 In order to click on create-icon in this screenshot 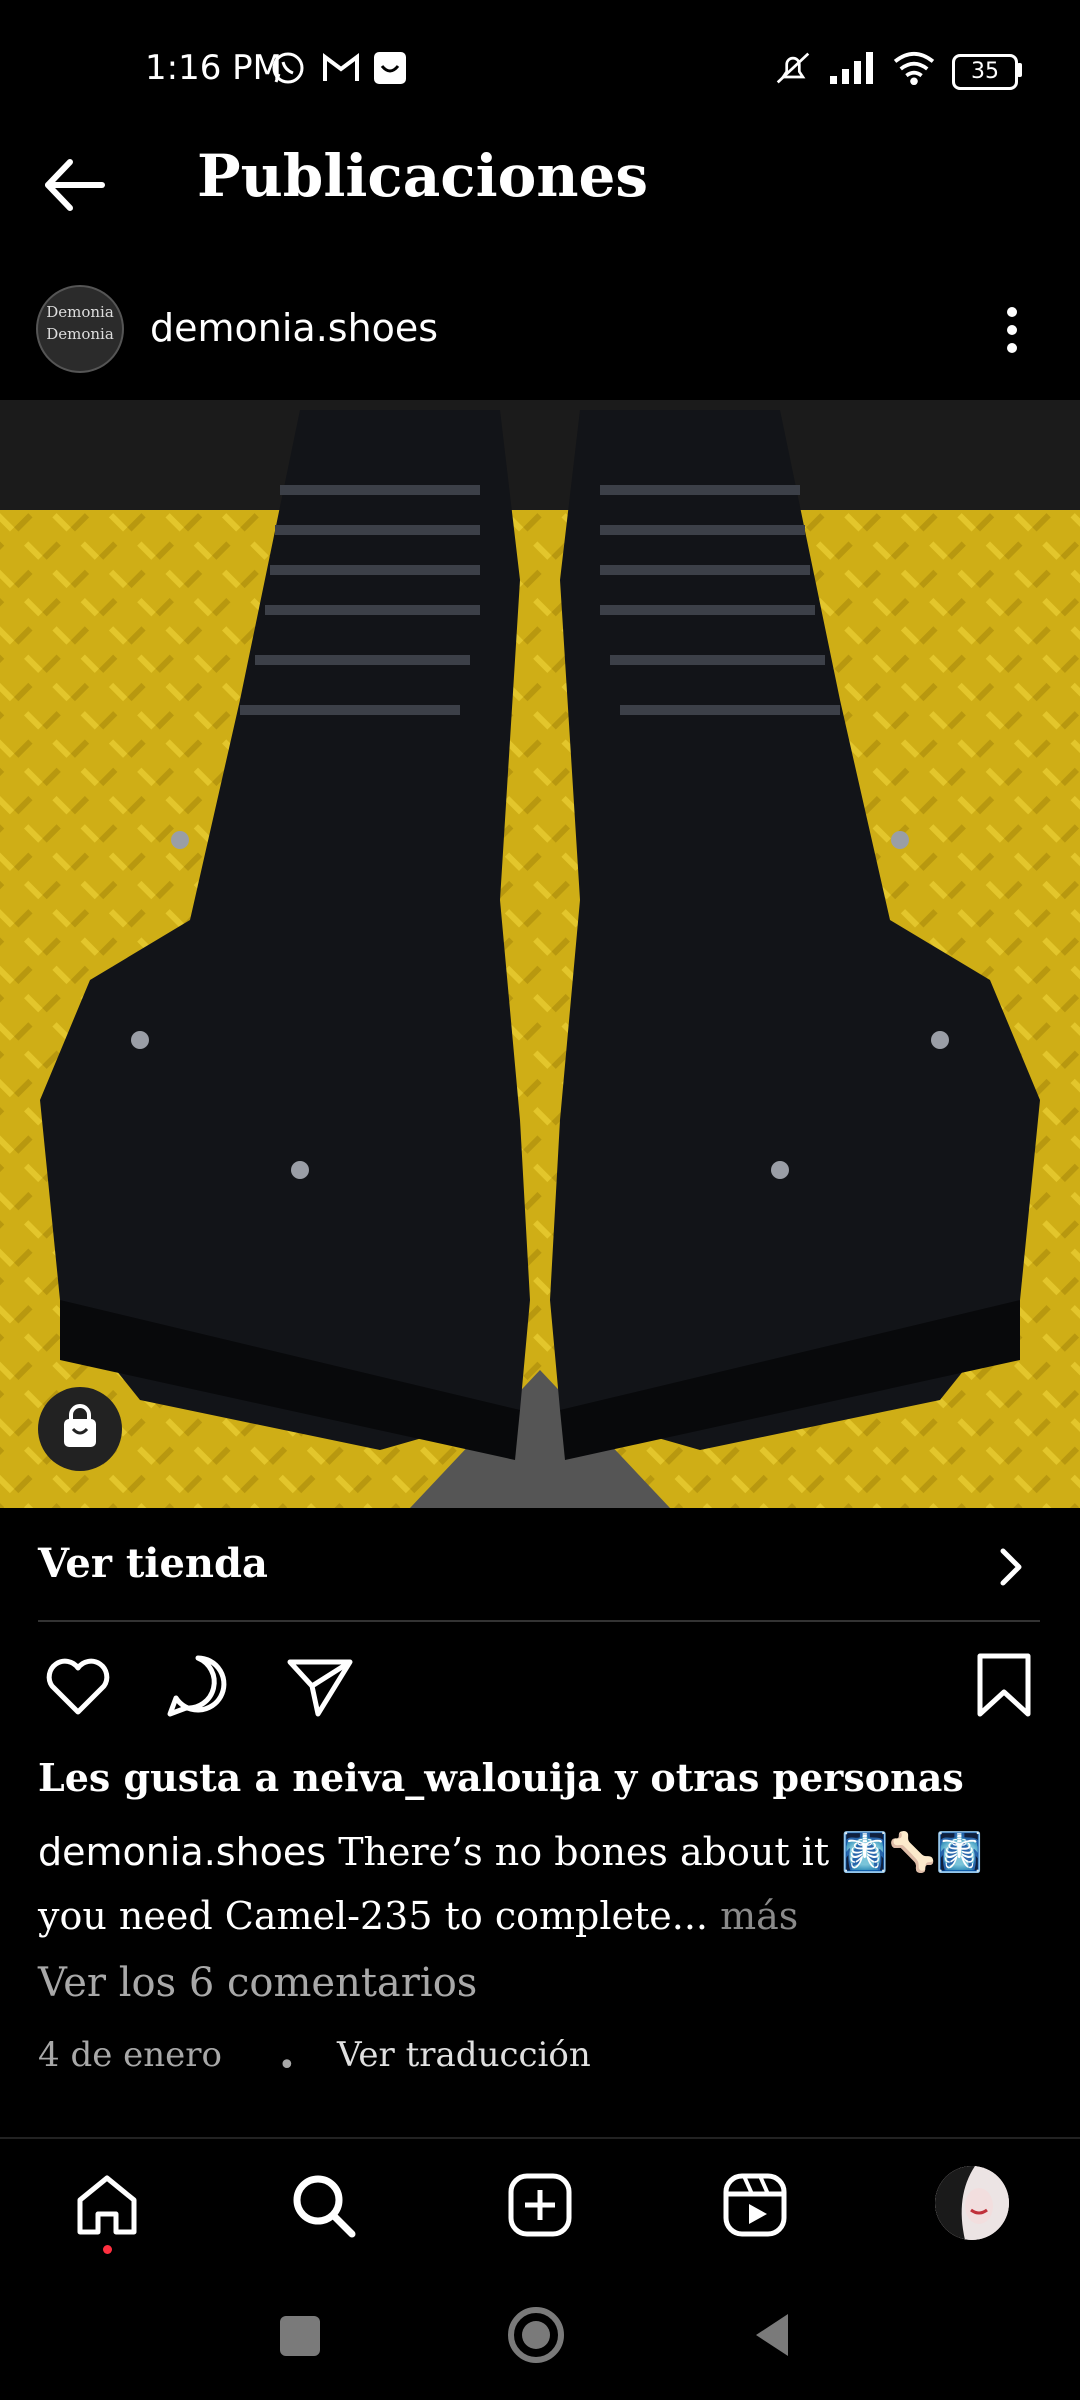, I will do `click(540, 2205)`.